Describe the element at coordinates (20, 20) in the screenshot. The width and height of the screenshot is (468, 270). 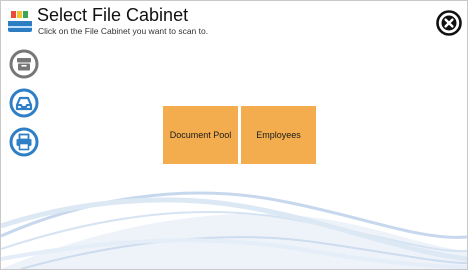
I see `app-logo-icon` at that location.